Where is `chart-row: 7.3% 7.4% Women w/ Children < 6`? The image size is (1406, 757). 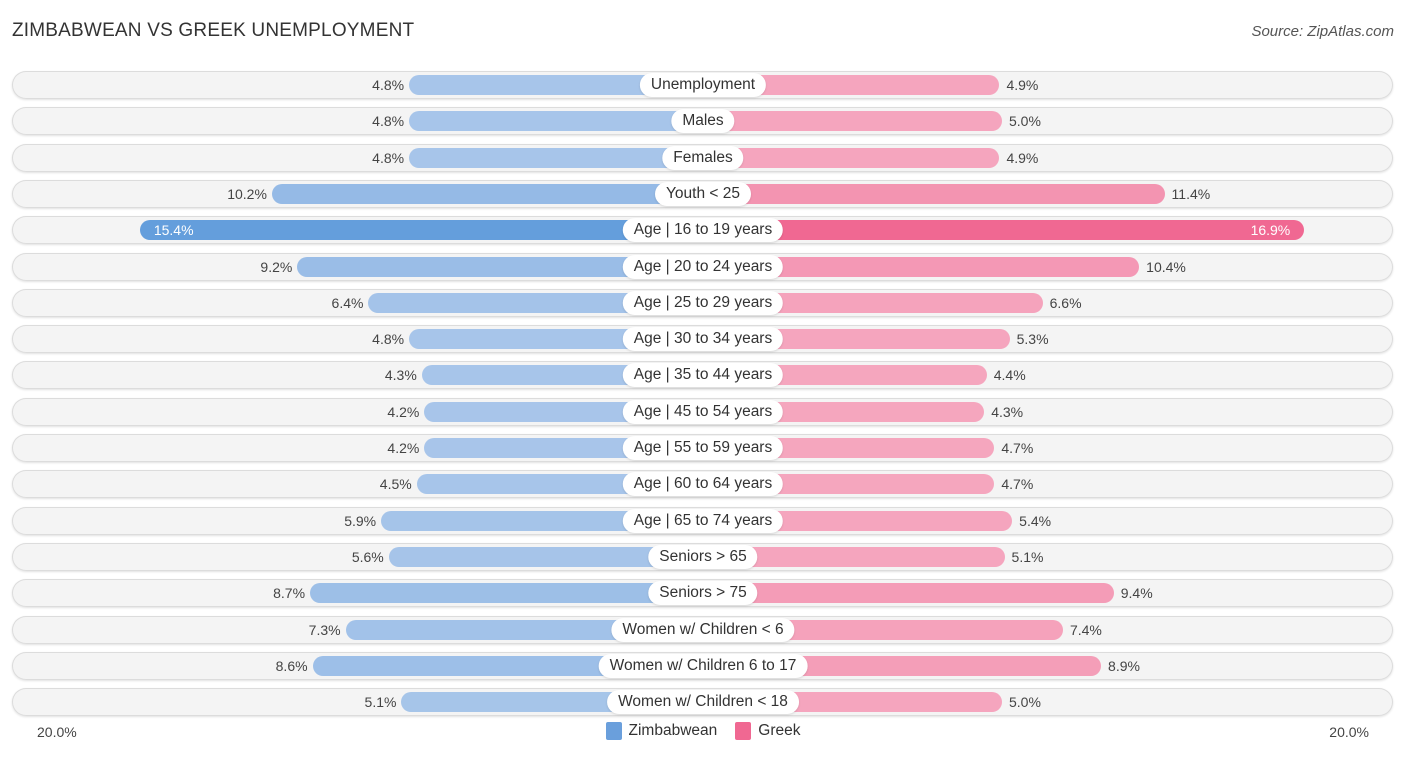 chart-row: 7.3% 7.4% Women w/ Children < 6 is located at coordinates (702, 629).